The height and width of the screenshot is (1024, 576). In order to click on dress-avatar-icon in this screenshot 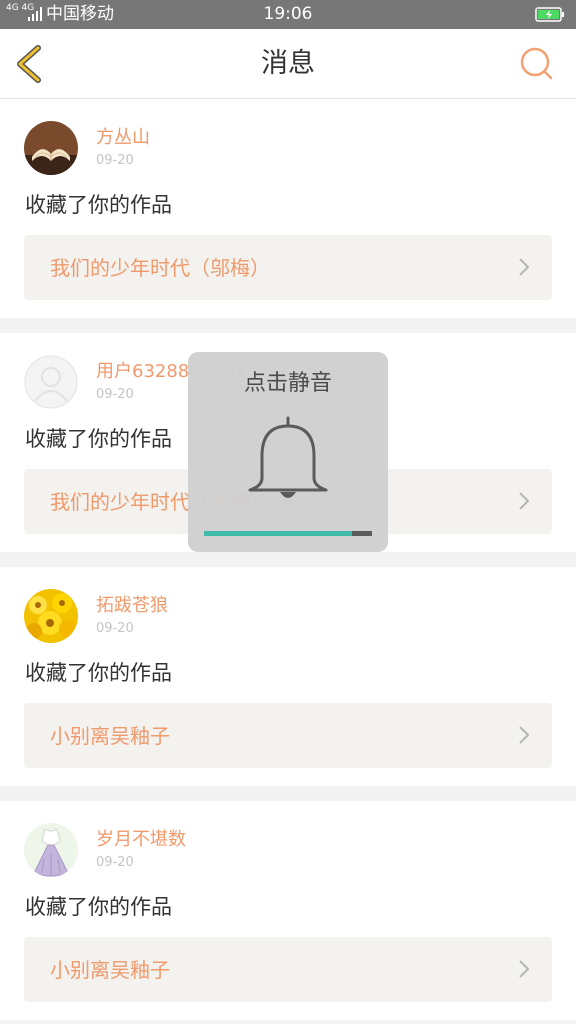, I will do `click(51, 850)`.